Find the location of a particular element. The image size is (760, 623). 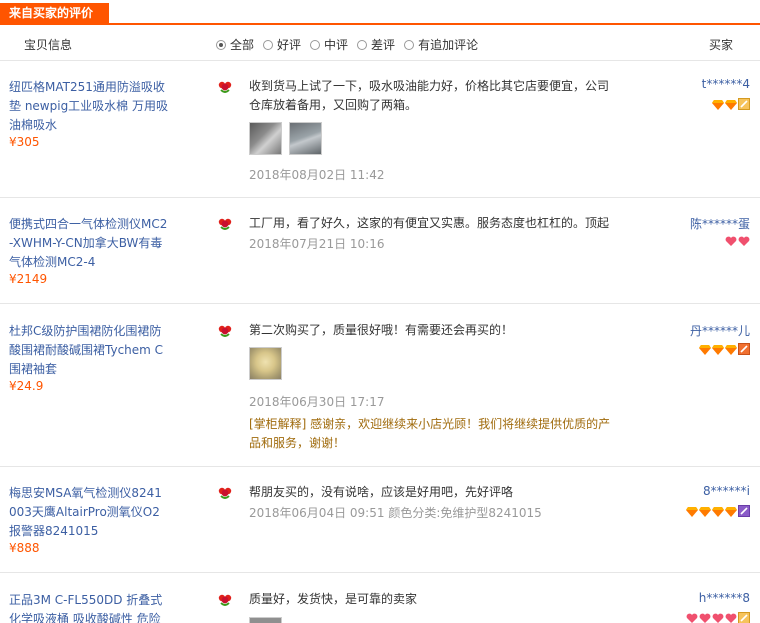

item-title-link: 杜邦C级防护围裙防化围裙防酸围裙耐酸碱围裙Tychem C围裙袖套 is located at coordinates (89, 350).